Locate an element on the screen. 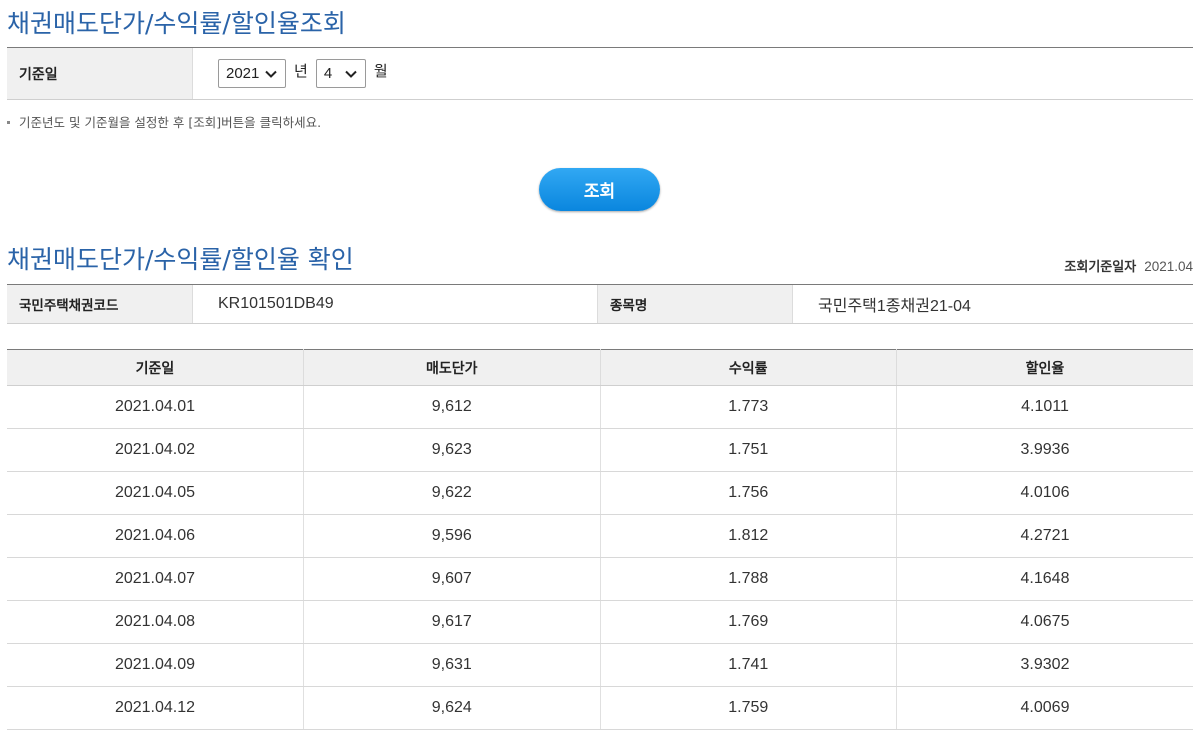  bond-code-value: KR101501DB49 is located at coordinates (395, 304).